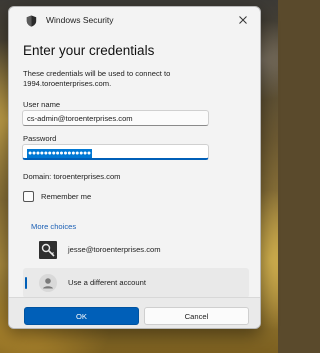  Describe the element at coordinates (196, 316) in the screenshot. I see `cancel-button: Cancel` at that location.